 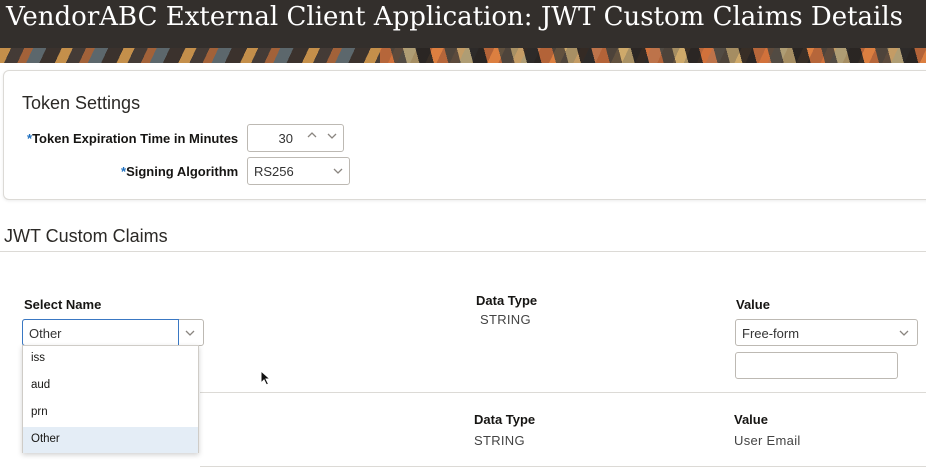 I want to click on value-label: Value, so click(x=753, y=304).